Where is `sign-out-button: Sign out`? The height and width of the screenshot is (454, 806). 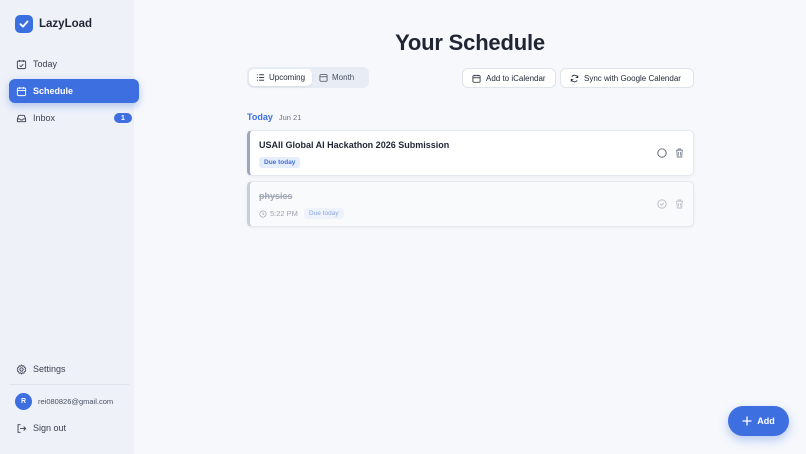 sign-out-button: Sign out is located at coordinates (69, 428).